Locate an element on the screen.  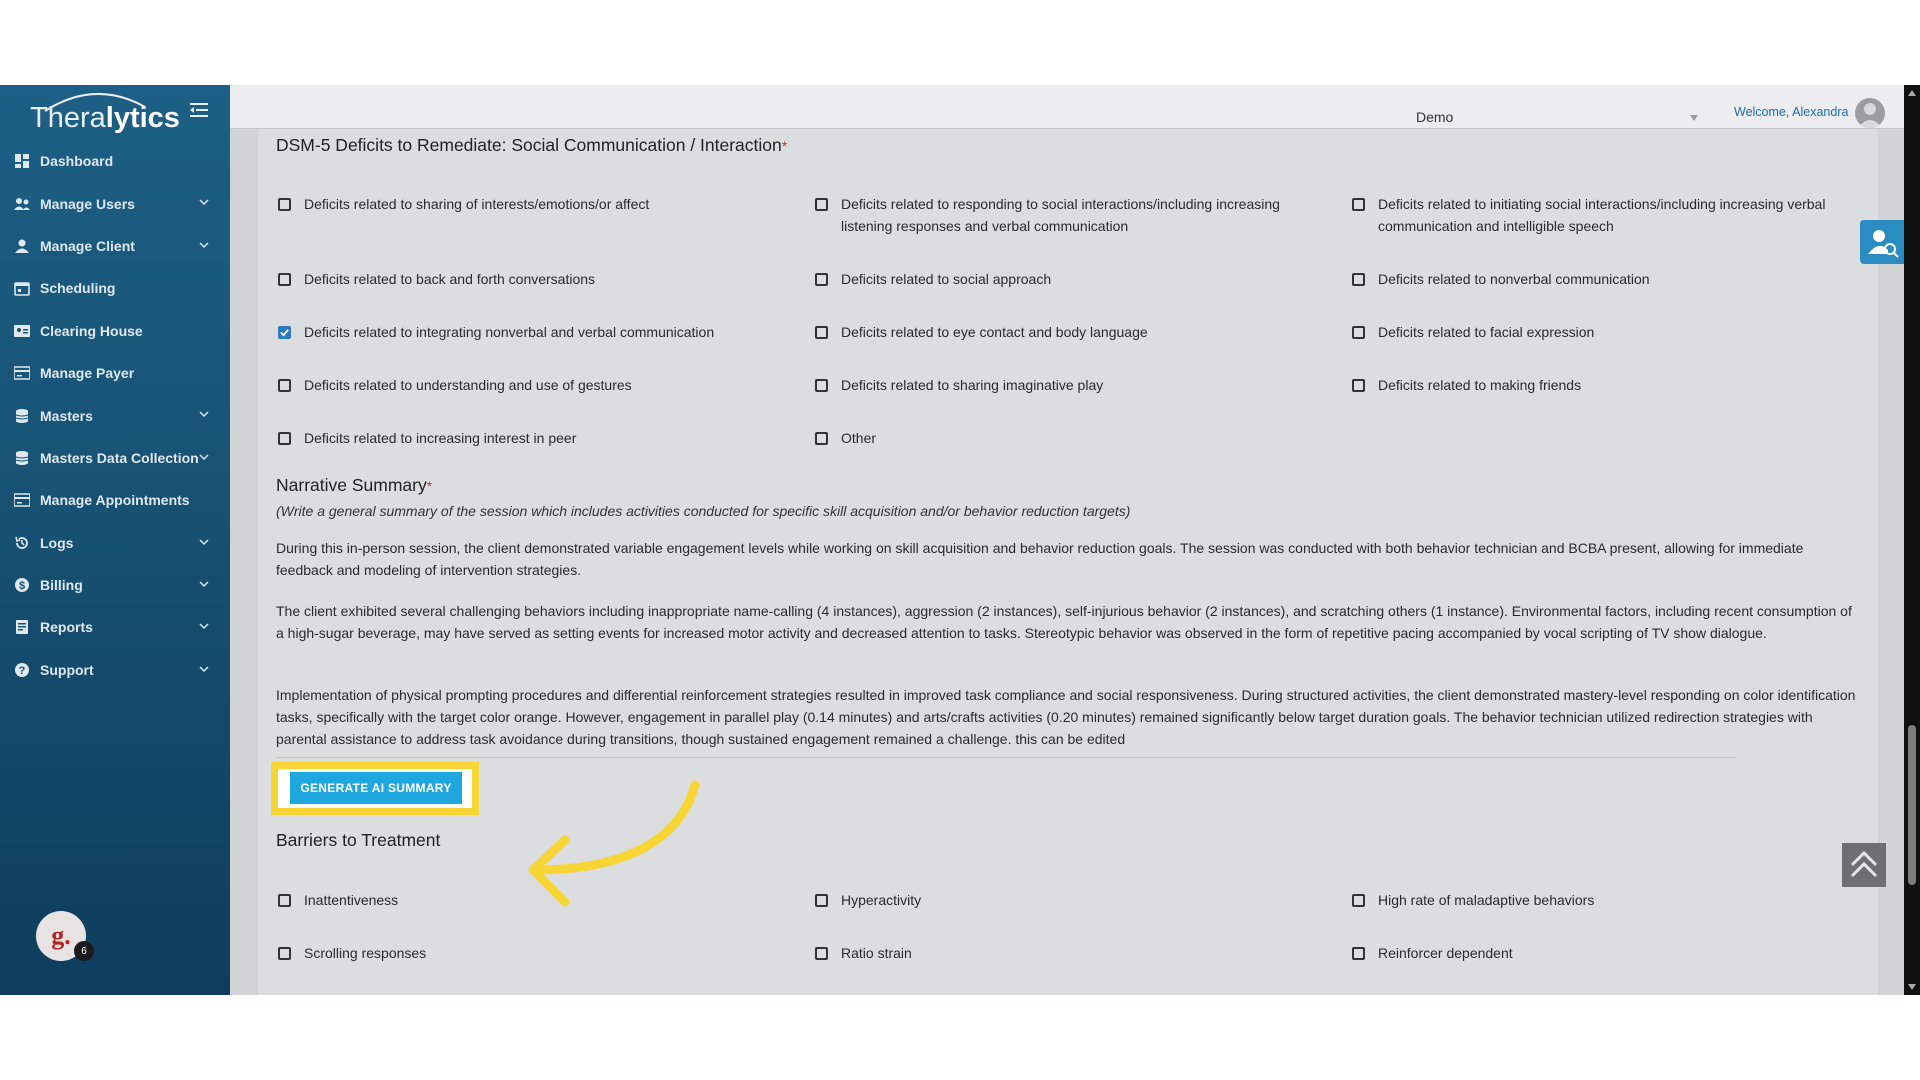
scrollbar-thumb is located at coordinates (1912, 805).